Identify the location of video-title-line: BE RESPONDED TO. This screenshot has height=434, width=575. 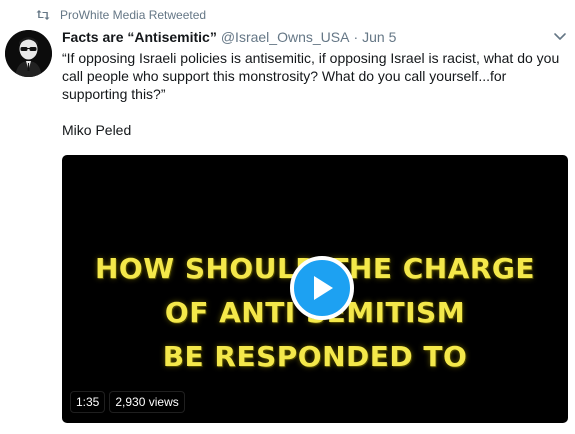
(315, 356).